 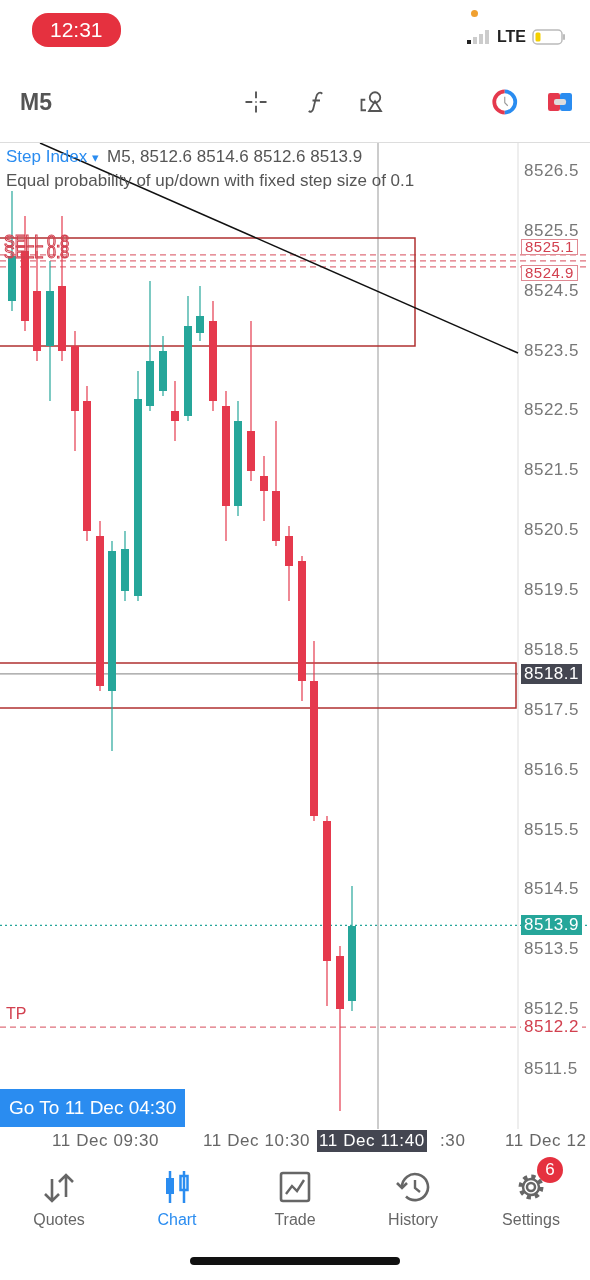 What do you see at coordinates (478, 37) in the screenshot?
I see `signal-icon` at bounding box center [478, 37].